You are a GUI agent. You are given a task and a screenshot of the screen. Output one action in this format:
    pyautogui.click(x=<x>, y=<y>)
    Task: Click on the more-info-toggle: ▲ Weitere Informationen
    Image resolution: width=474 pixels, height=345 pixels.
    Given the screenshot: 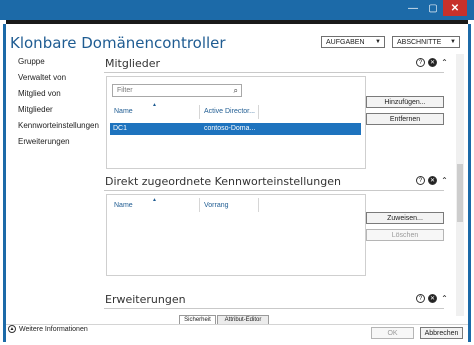 What is the action you would take?
    pyautogui.click(x=48, y=329)
    